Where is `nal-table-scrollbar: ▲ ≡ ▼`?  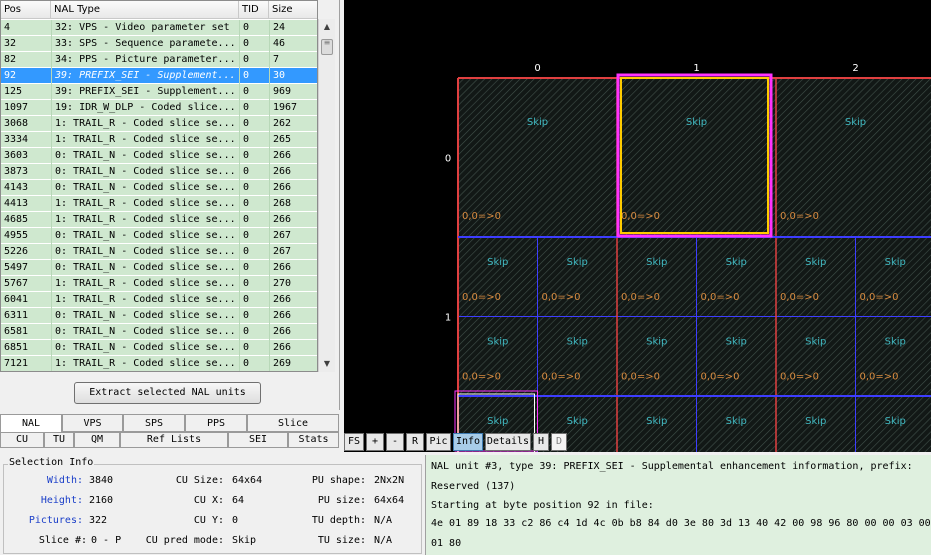
nal-table-scrollbar: ▲ ≡ ▼ is located at coordinates (326, 195).